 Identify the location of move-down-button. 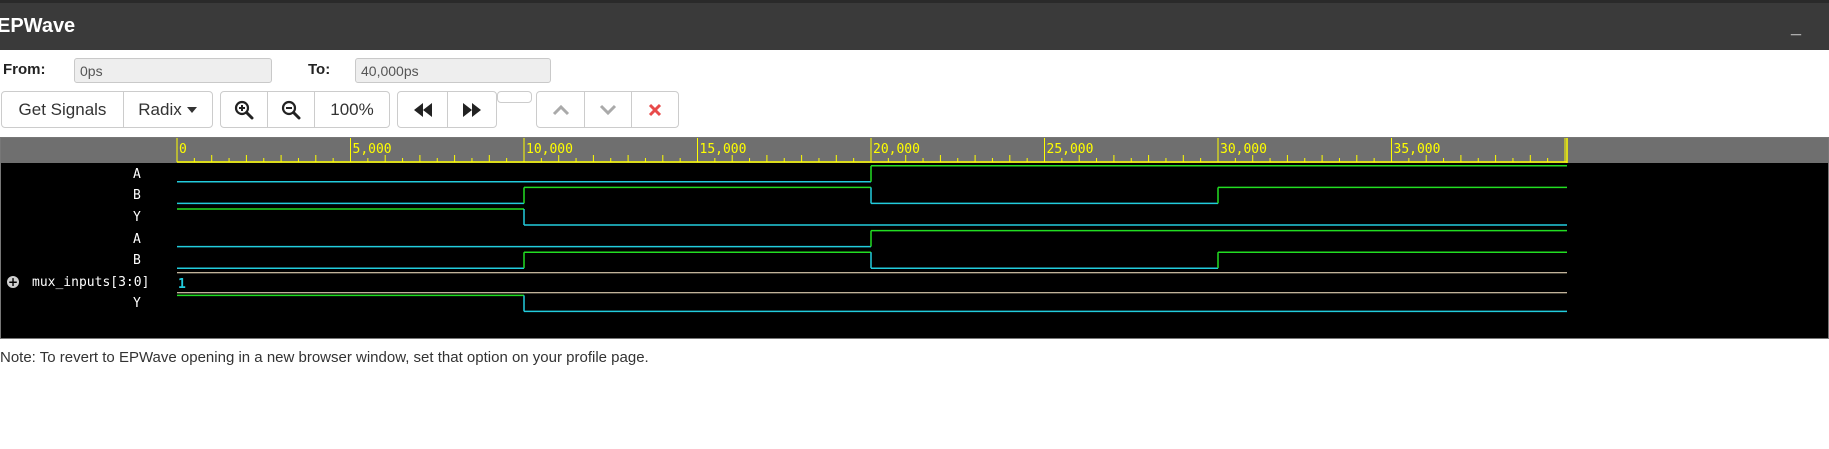
(608, 109).